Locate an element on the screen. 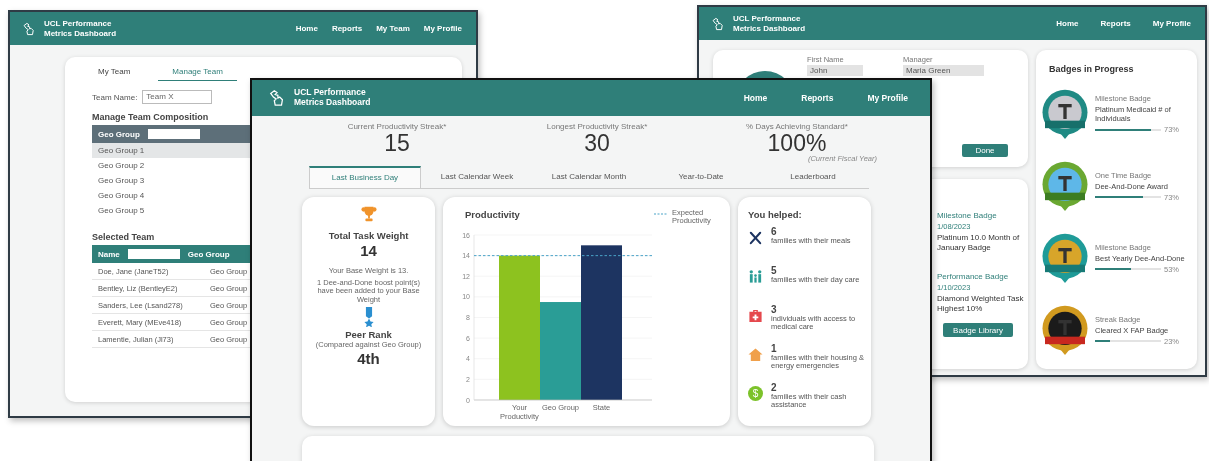 The width and height of the screenshot is (1209, 461). peer-rank-value: 4th is located at coordinates (368, 359).